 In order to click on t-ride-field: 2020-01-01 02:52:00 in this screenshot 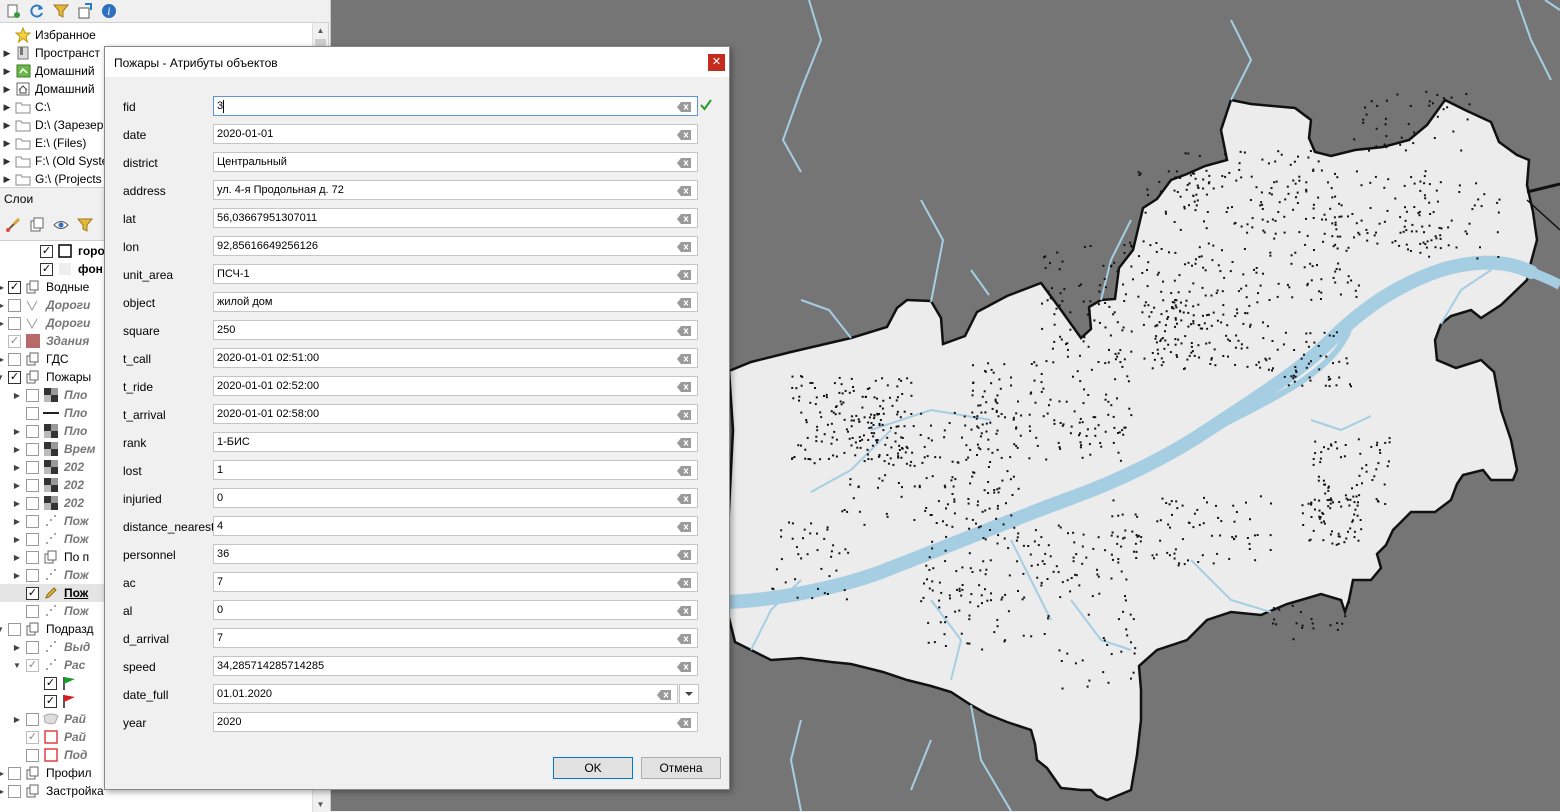, I will do `click(455, 386)`.